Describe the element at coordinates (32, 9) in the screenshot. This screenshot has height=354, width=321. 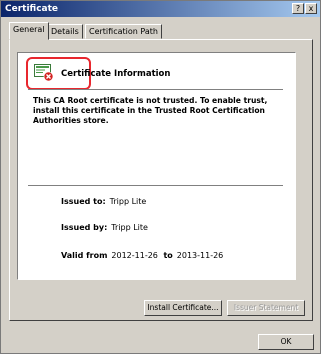
I see `window-title: Certificate` at that location.